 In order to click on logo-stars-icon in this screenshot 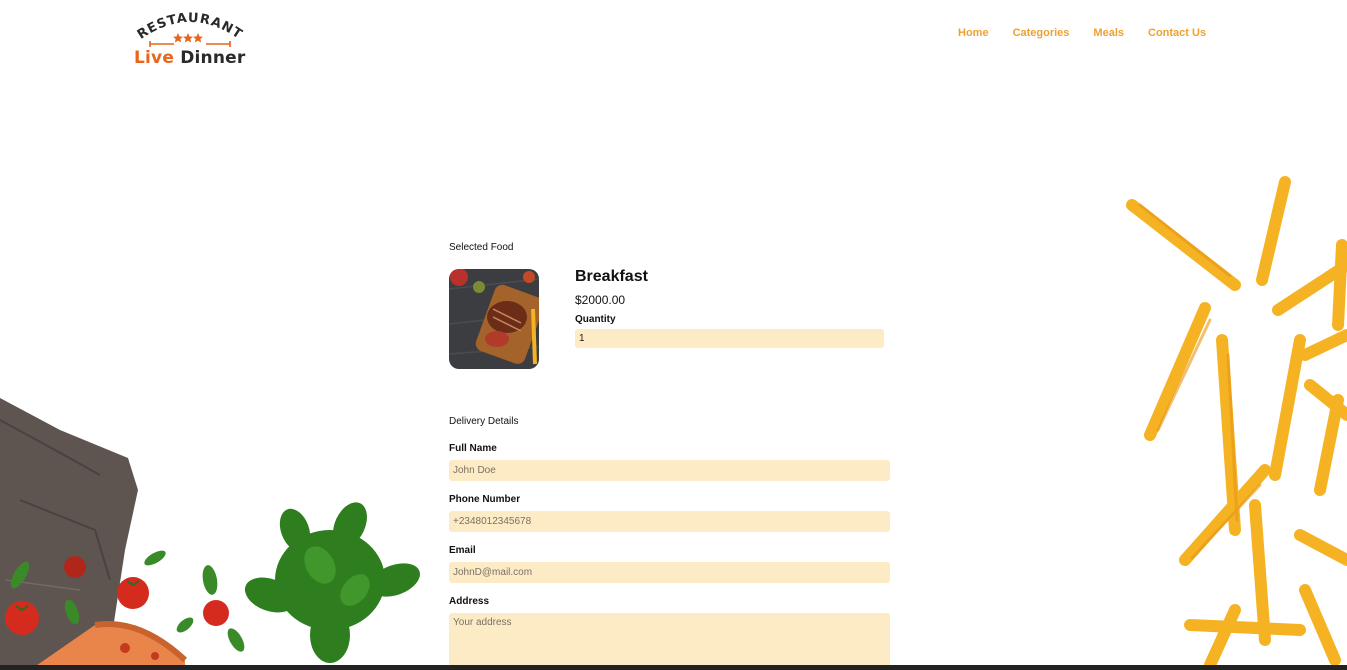, I will do `click(188, 38)`.